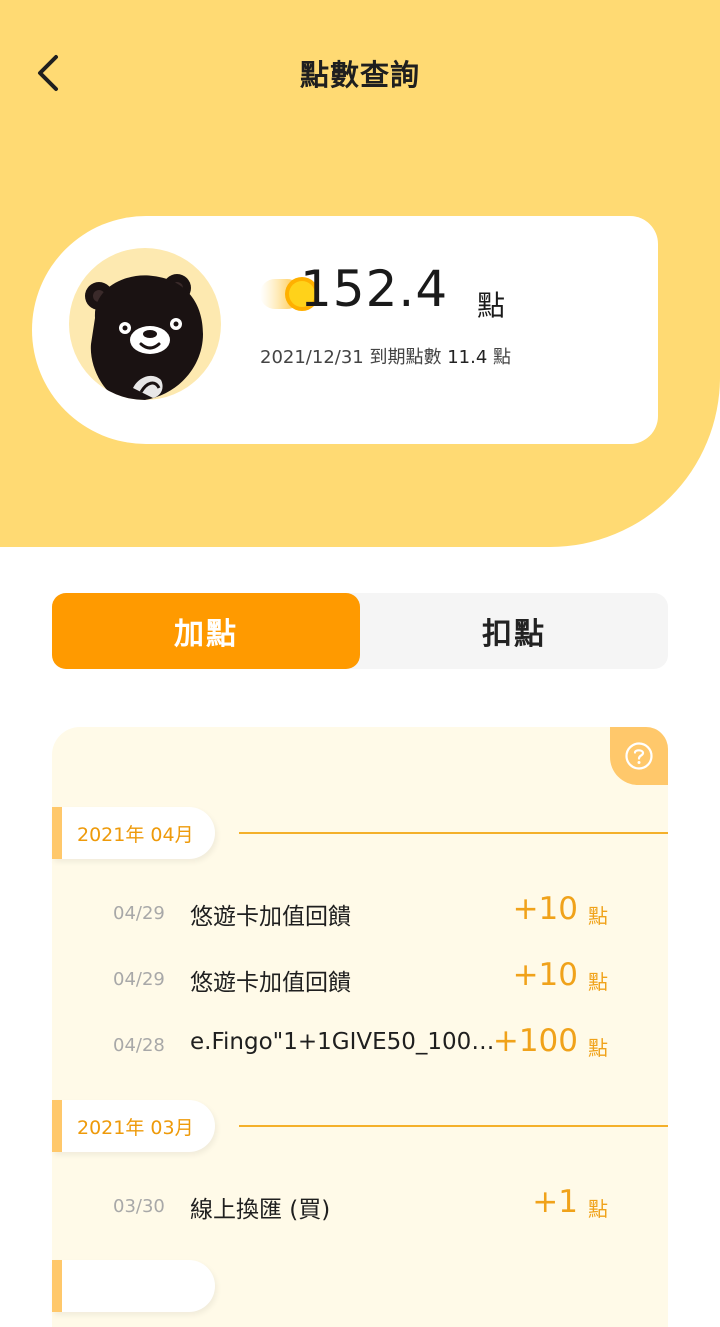  What do you see at coordinates (139, 1045) in the screenshot?
I see `item-date: 04/28` at bounding box center [139, 1045].